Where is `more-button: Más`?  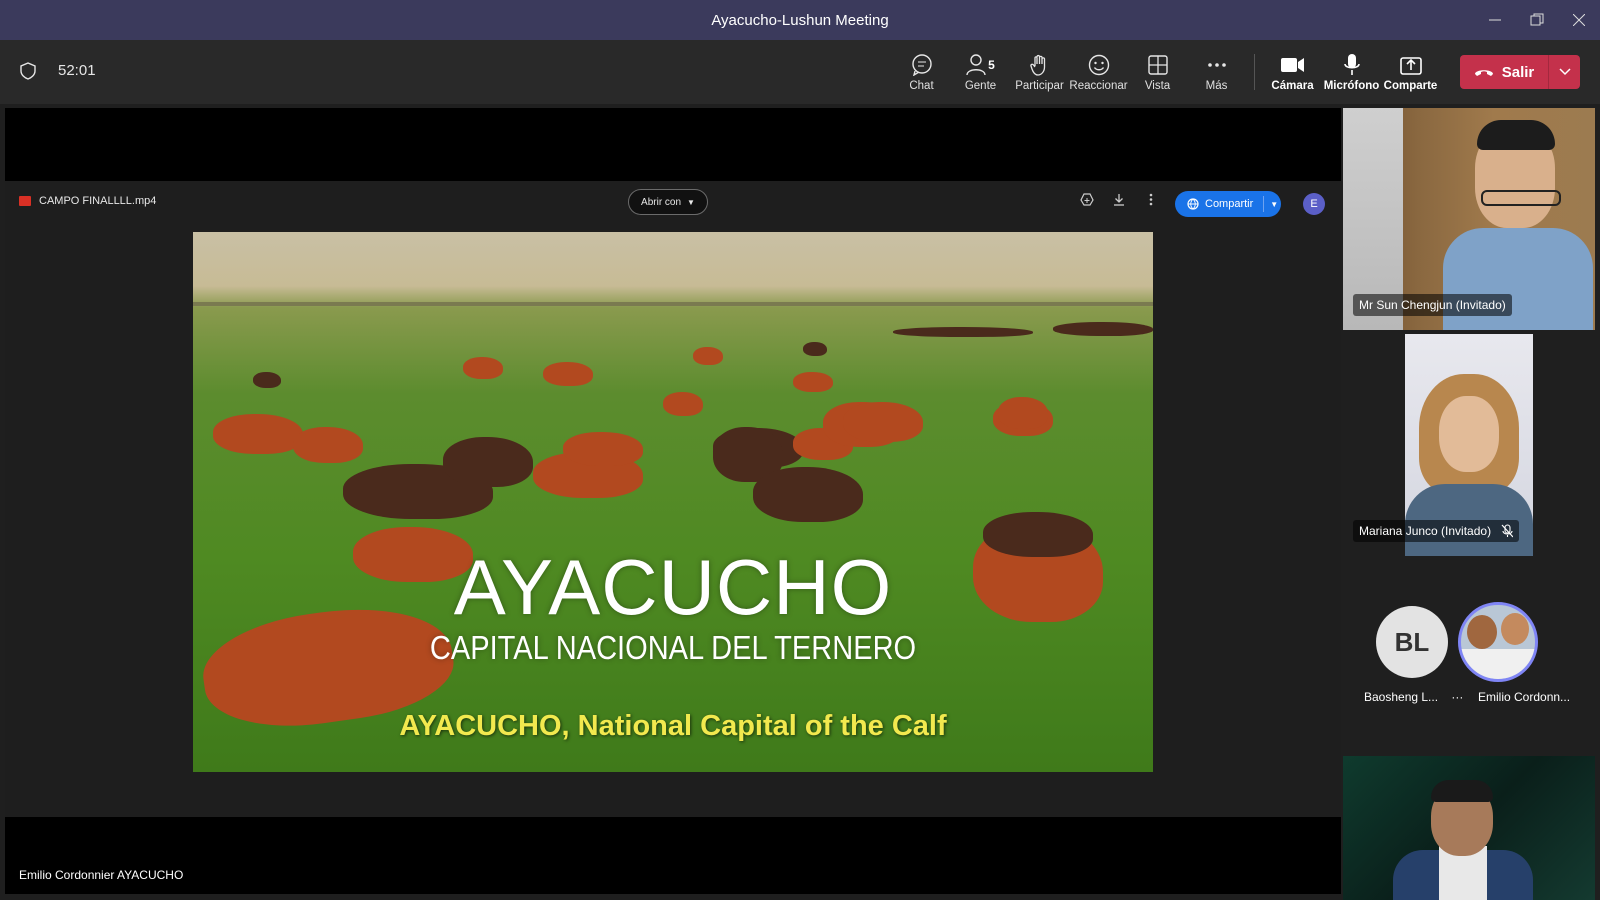
more-button: Más is located at coordinates (1216, 72).